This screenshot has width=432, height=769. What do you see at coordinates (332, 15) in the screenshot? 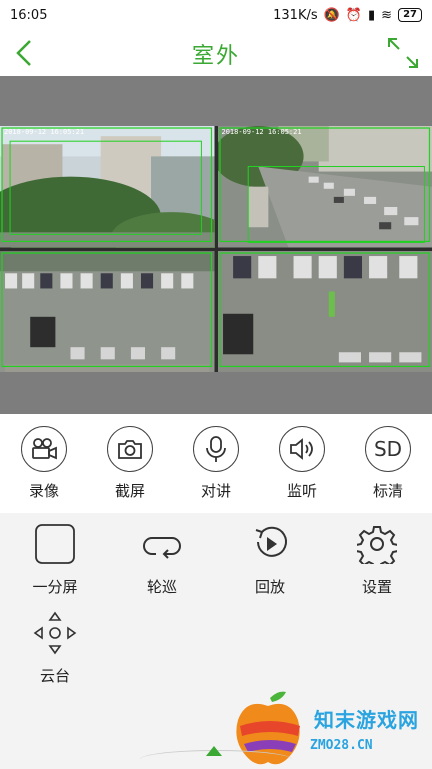
I see `mute-icon: 🔕` at bounding box center [332, 15].